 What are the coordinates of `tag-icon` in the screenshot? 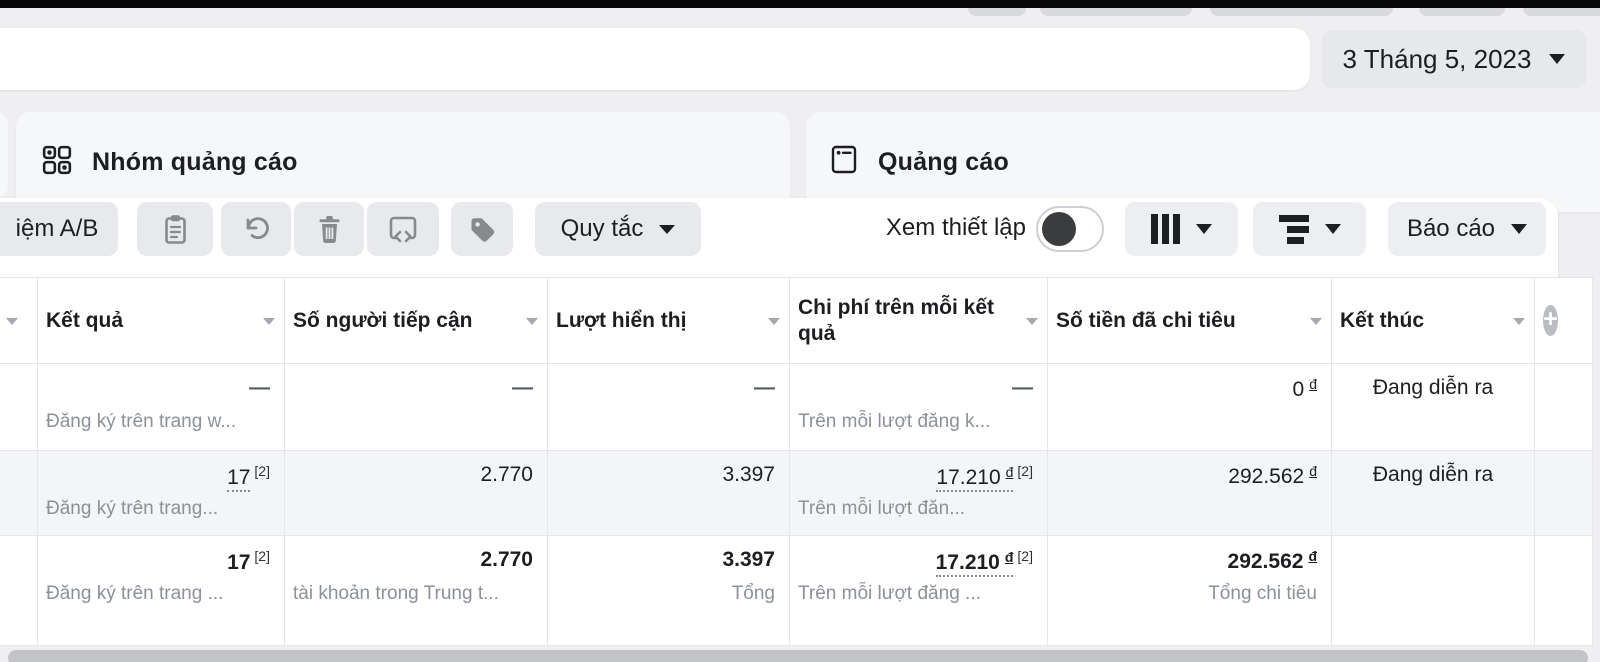 It's located at (482, 229).